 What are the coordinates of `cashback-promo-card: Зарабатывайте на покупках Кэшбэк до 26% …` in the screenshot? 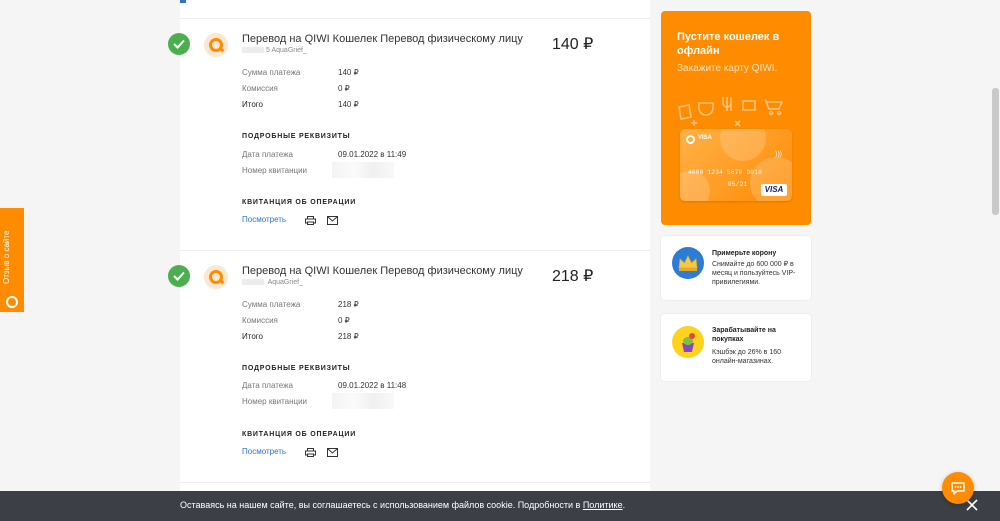 It's located at (736, 347).